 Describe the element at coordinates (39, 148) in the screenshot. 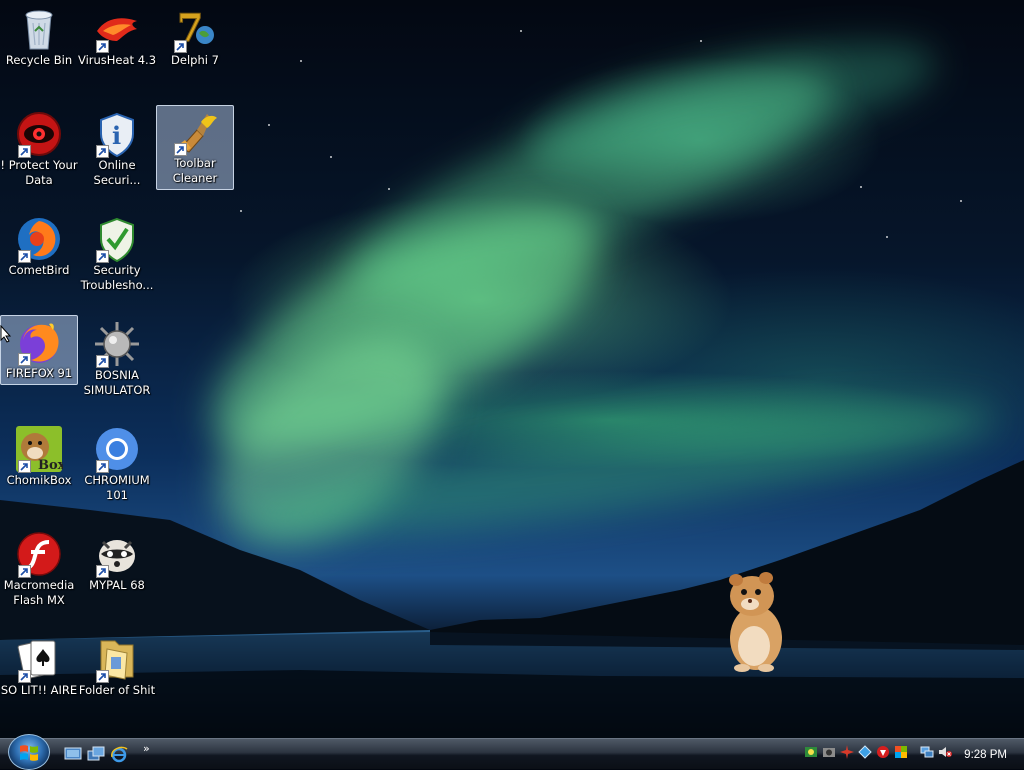

I see `desktop-icon-protect-your-data: ! Protect Your Data` at that location.